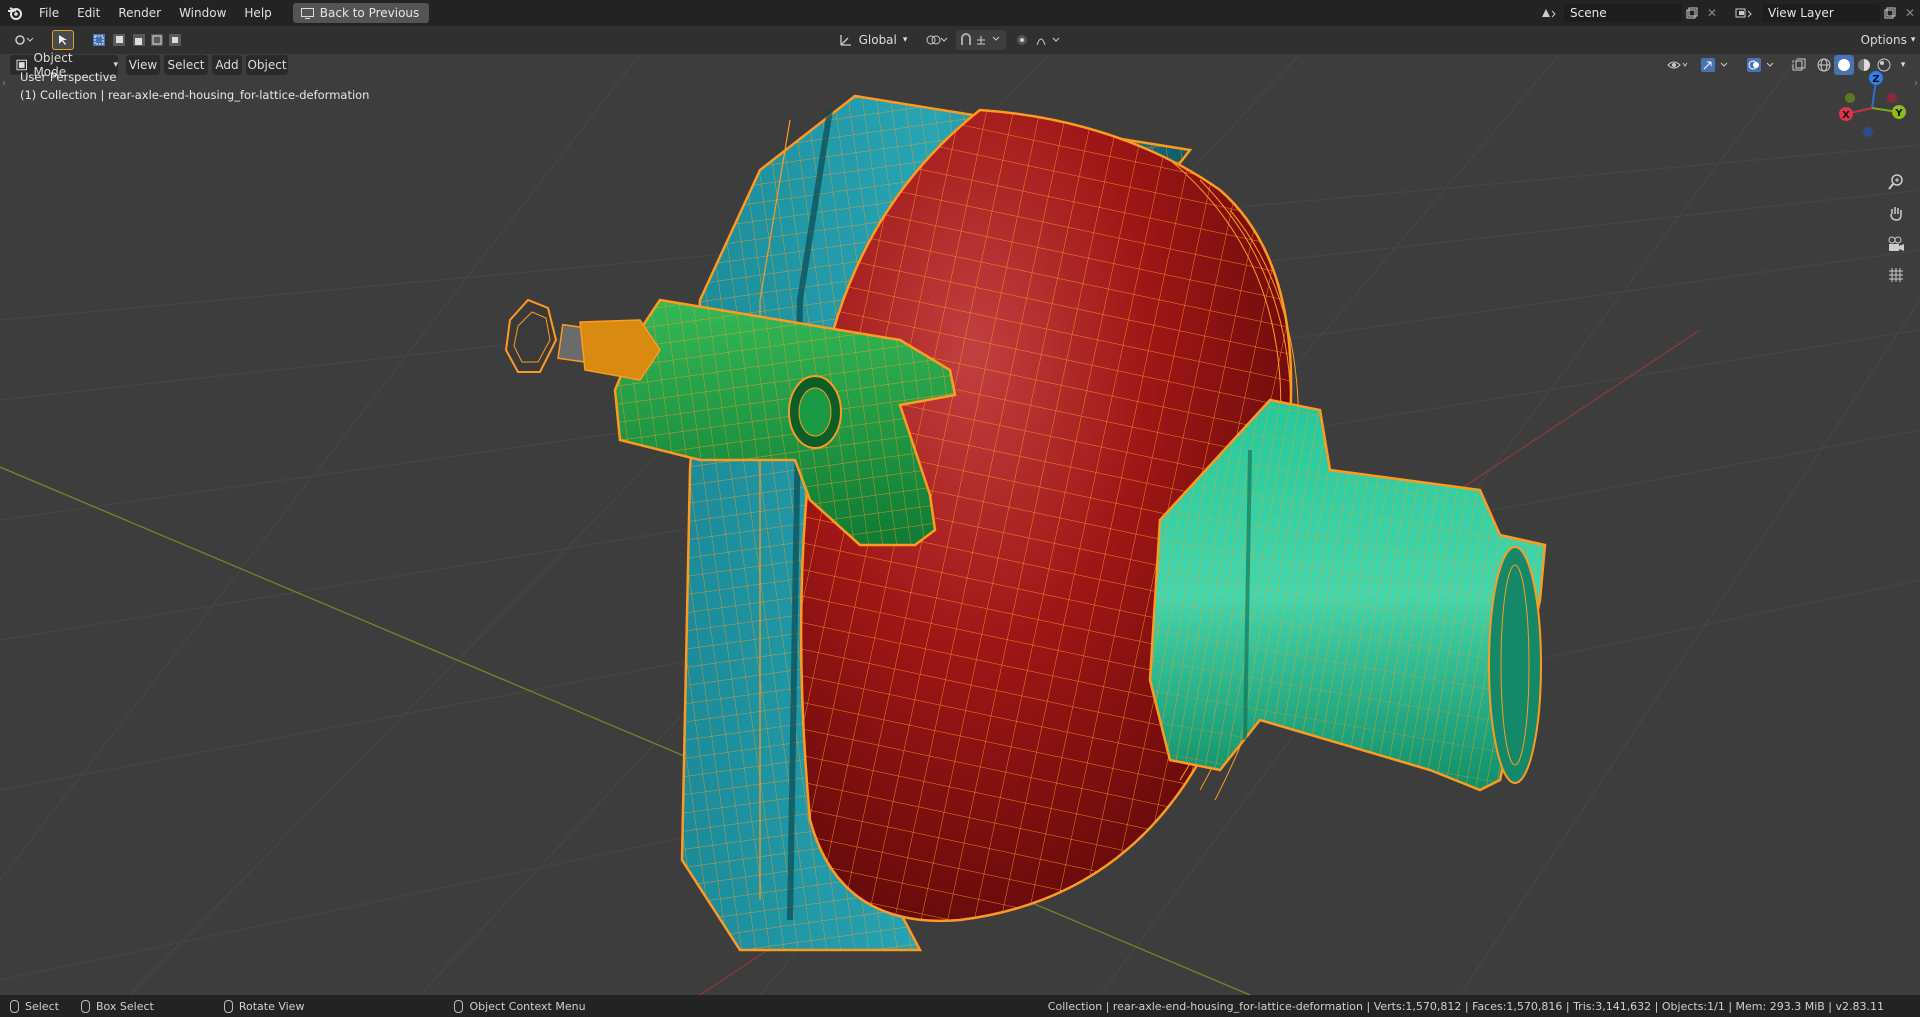  What do you see at coordinates (1712, 13) in the screenshot?
I see `delete-scene-icon: ✕` at bounding box center [1712, 13].